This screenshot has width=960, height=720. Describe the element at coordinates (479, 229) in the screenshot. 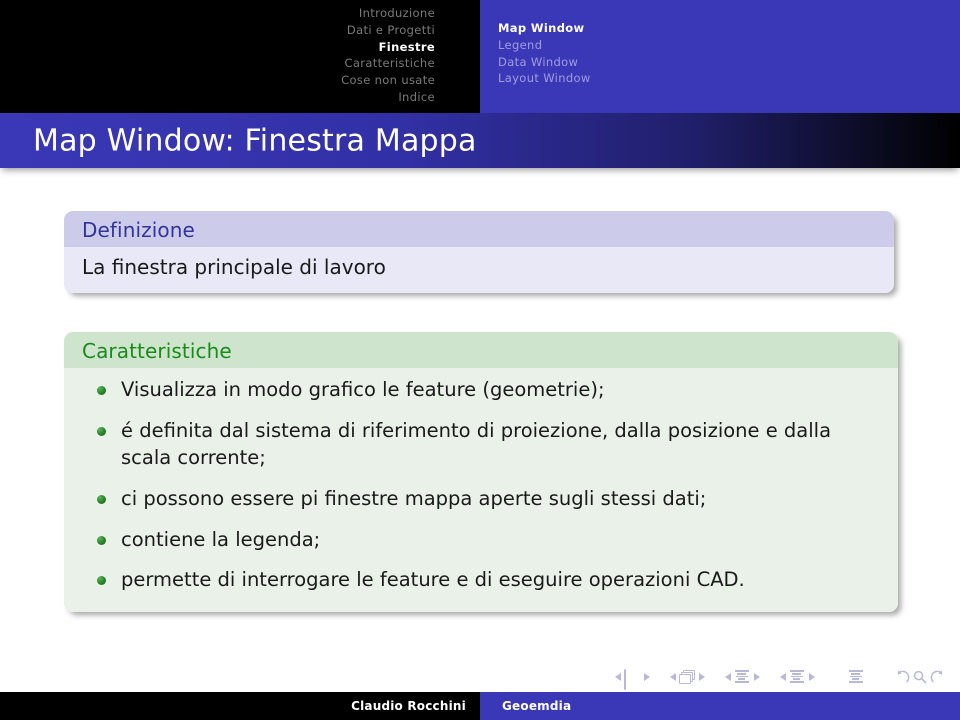

I see `block-definizione-title: Definizione` at that location.